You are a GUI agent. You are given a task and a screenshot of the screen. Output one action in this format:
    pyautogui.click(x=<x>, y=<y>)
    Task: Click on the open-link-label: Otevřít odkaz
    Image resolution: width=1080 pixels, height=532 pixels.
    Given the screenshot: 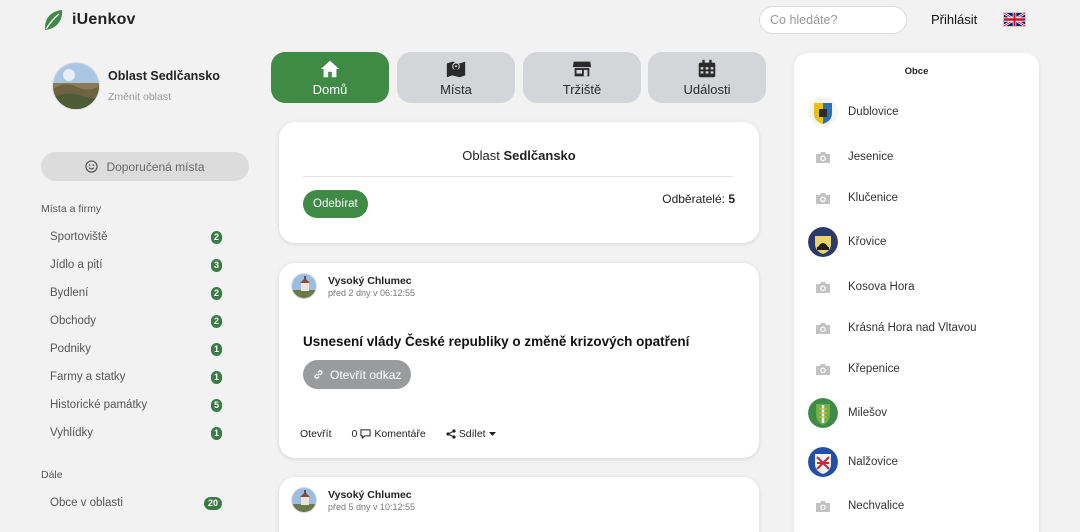 What is the action you would take?
    pyautogui.click(x=366, y=374)
    